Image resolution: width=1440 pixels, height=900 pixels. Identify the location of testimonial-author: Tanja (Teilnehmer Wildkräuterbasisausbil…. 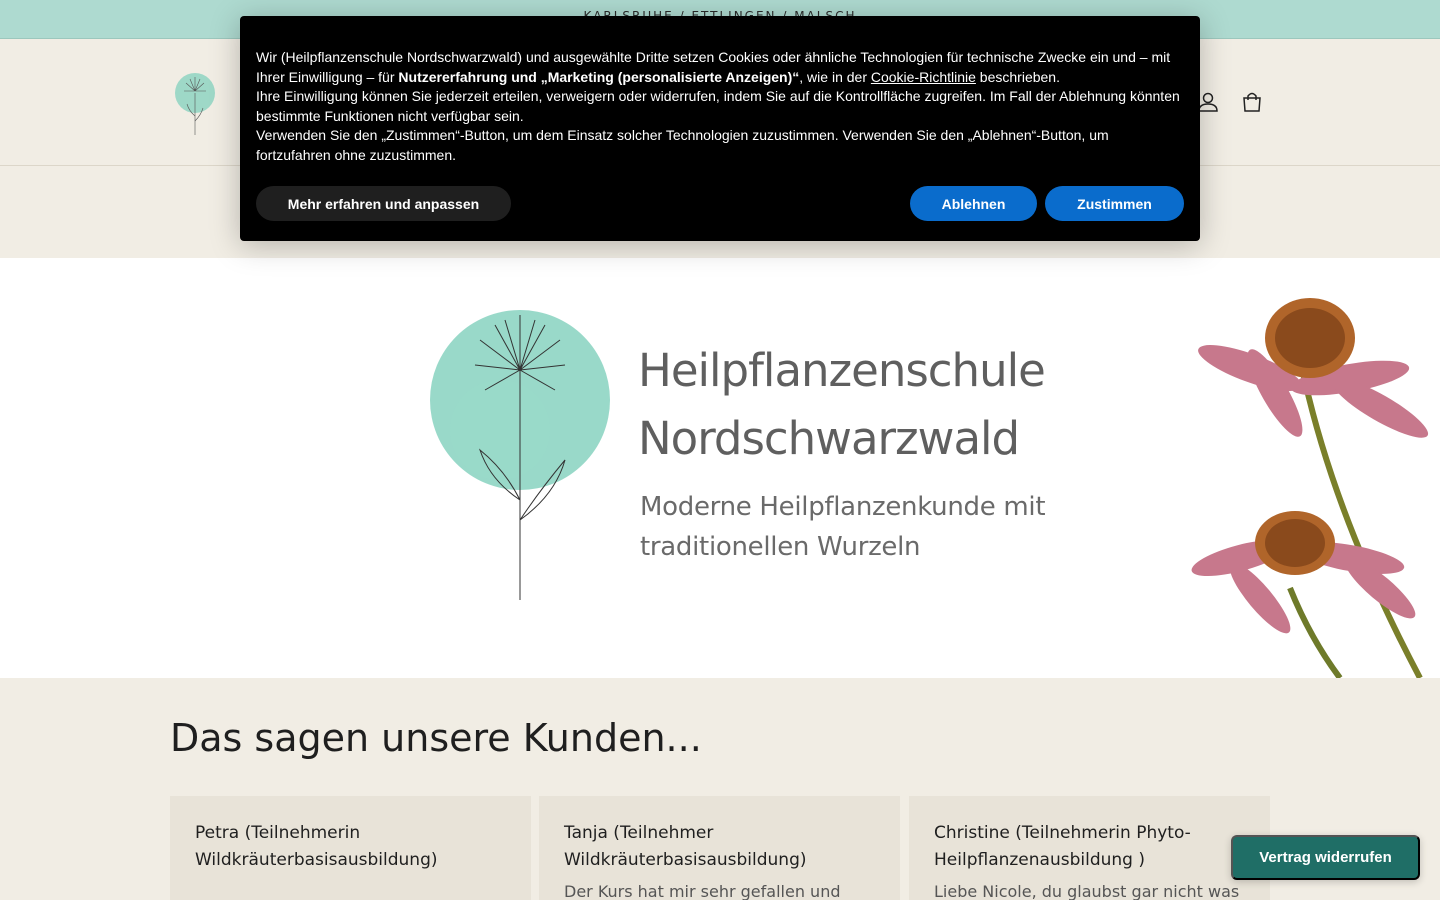
(685, 846).